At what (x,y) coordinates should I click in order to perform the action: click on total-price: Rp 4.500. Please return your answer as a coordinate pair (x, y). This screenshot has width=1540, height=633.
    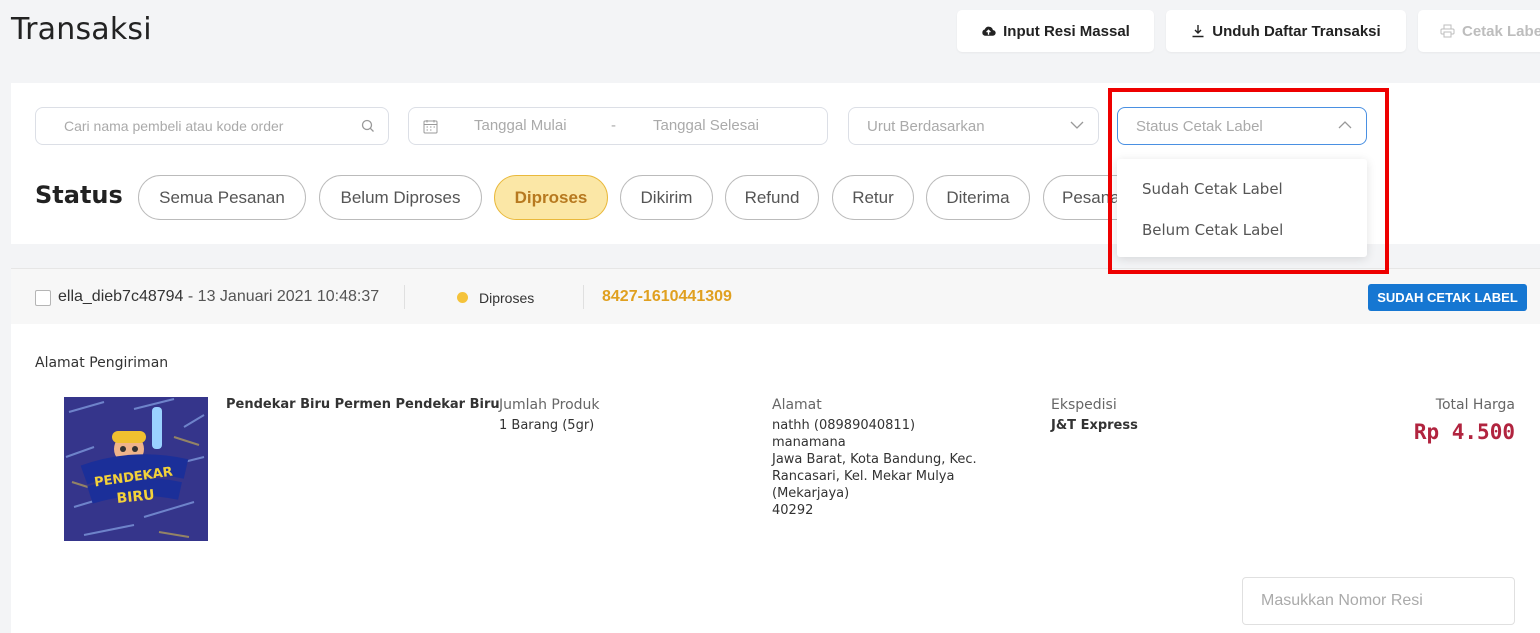
    Looking at the image, I should click on (1464, 432).